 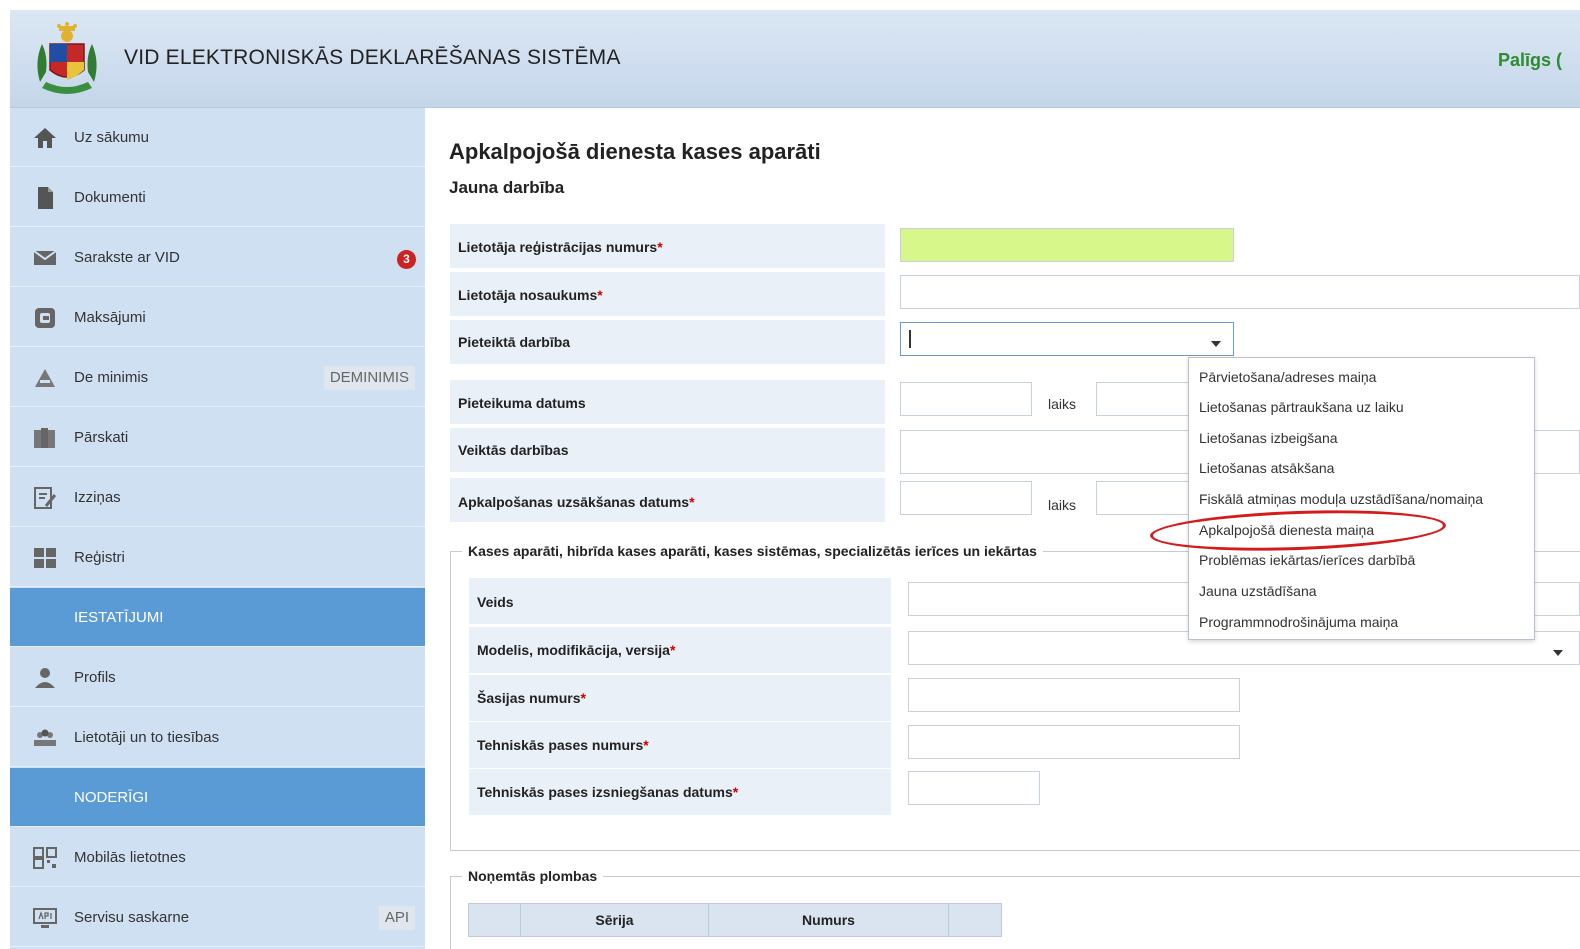 I want to click on sidebar-item-label: De minimis, so click(x=111, y=377).